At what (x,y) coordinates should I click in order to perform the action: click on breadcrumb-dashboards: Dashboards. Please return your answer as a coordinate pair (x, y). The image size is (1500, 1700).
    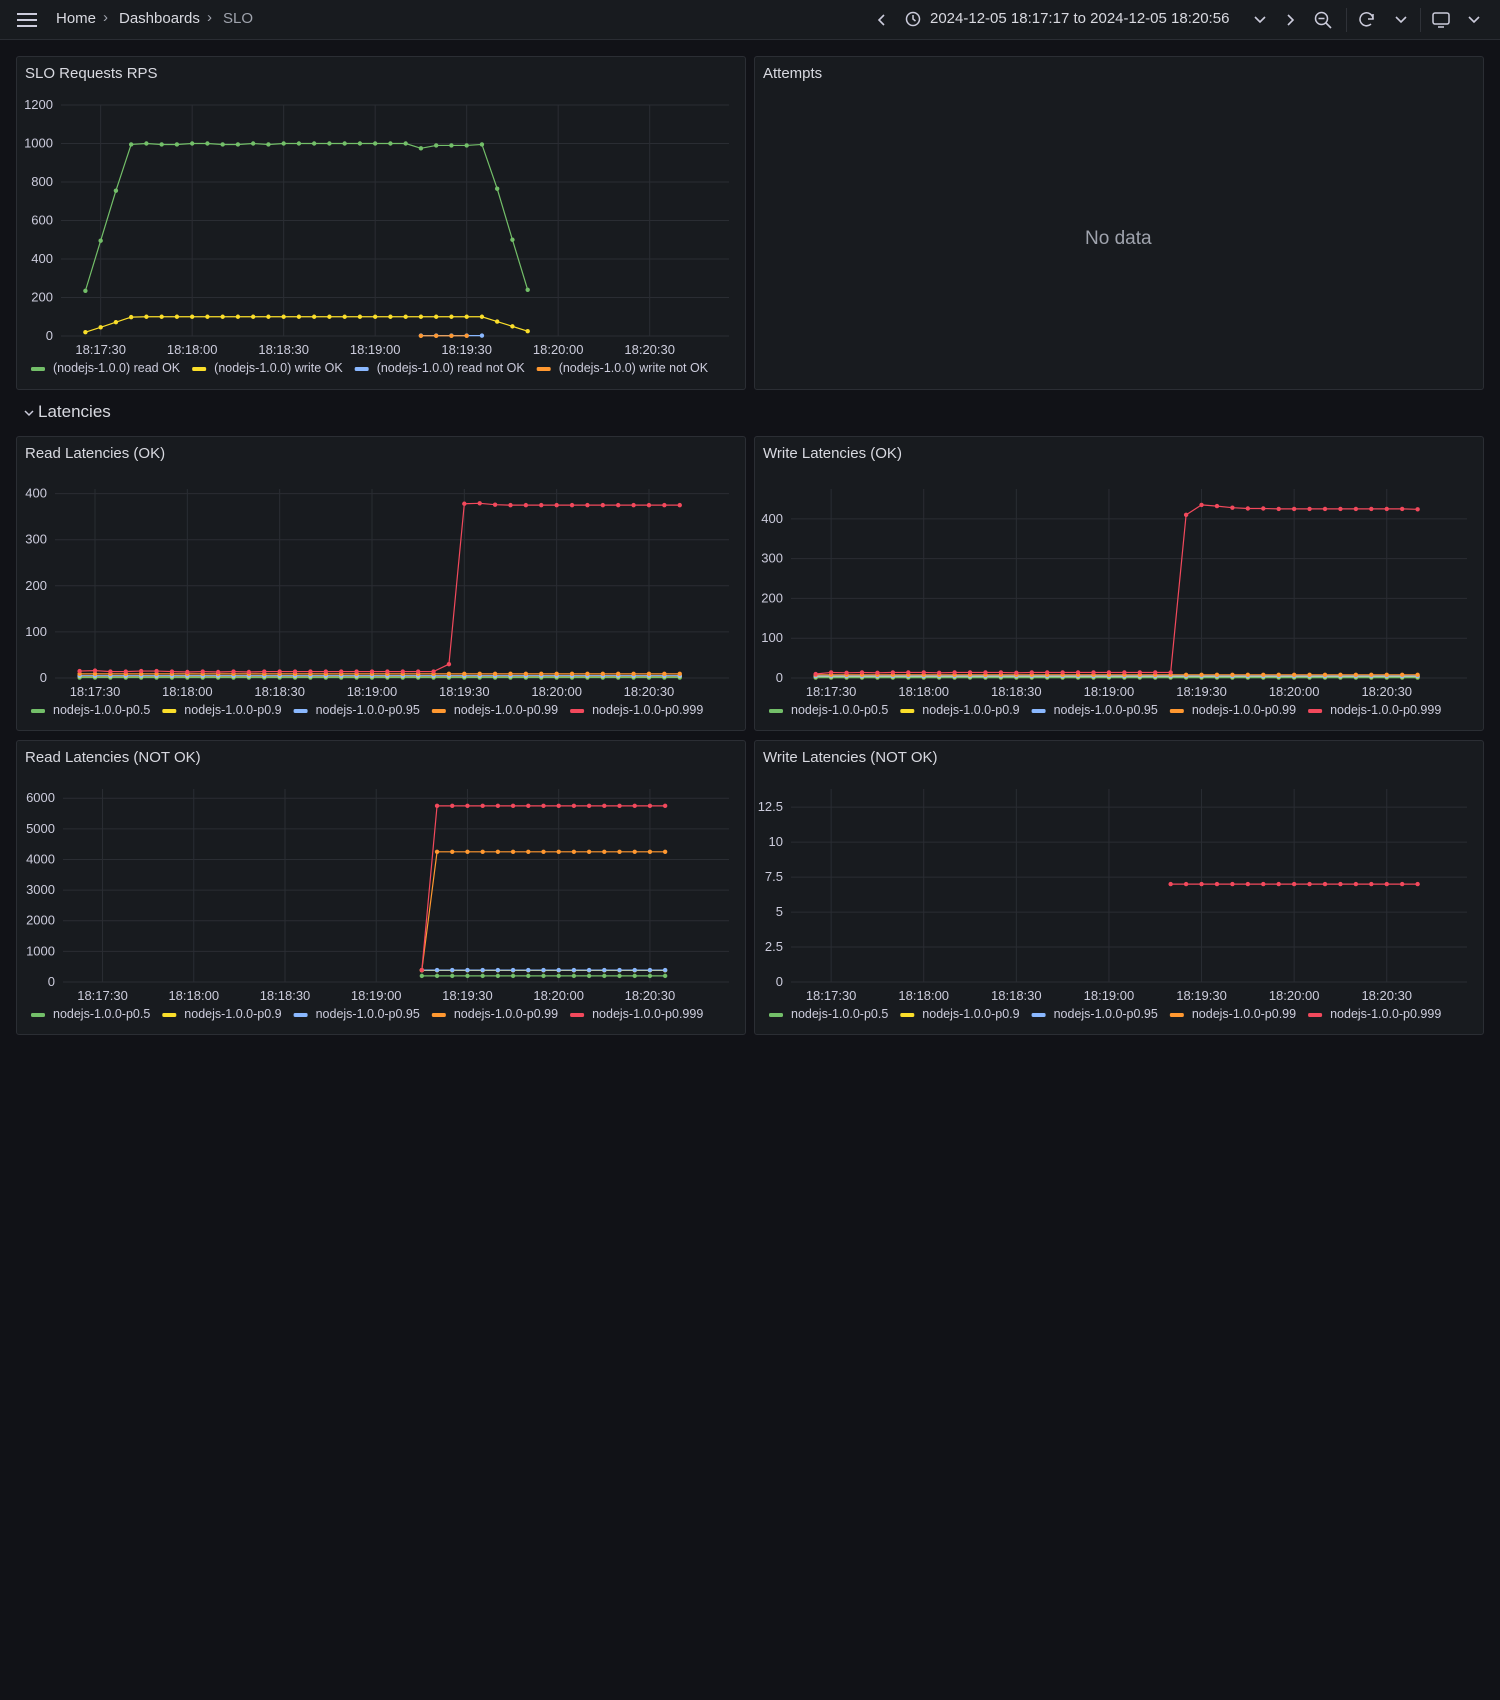
    Looking at the image, I should click on (159, 18).